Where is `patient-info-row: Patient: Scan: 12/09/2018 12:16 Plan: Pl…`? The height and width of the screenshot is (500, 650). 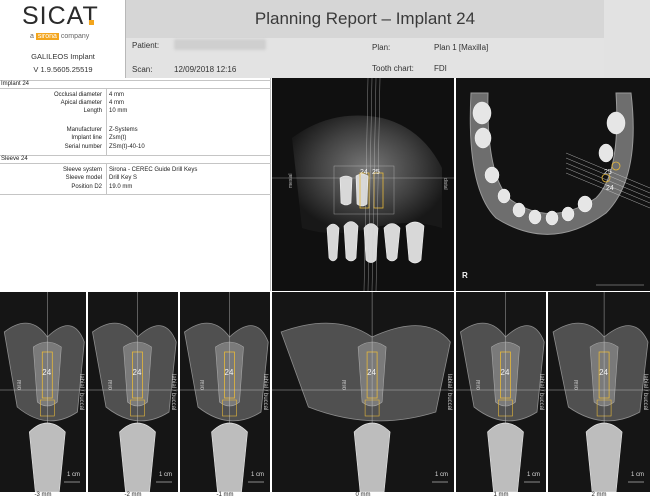
patient-info-row: Patient: Scan: 12/09/2018 12:16 Plan: Pl… is located at coordinates (365, 58).